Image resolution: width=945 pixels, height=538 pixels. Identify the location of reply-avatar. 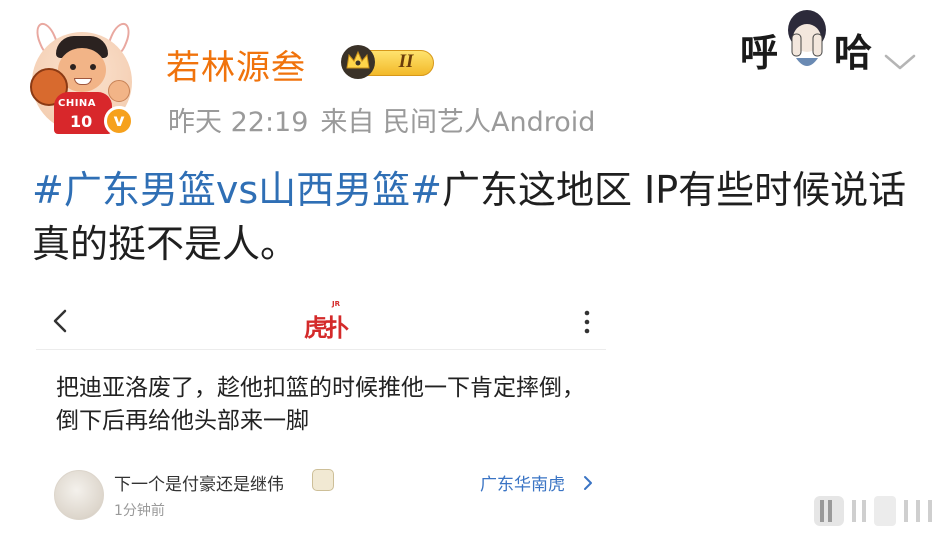
(79, 495).